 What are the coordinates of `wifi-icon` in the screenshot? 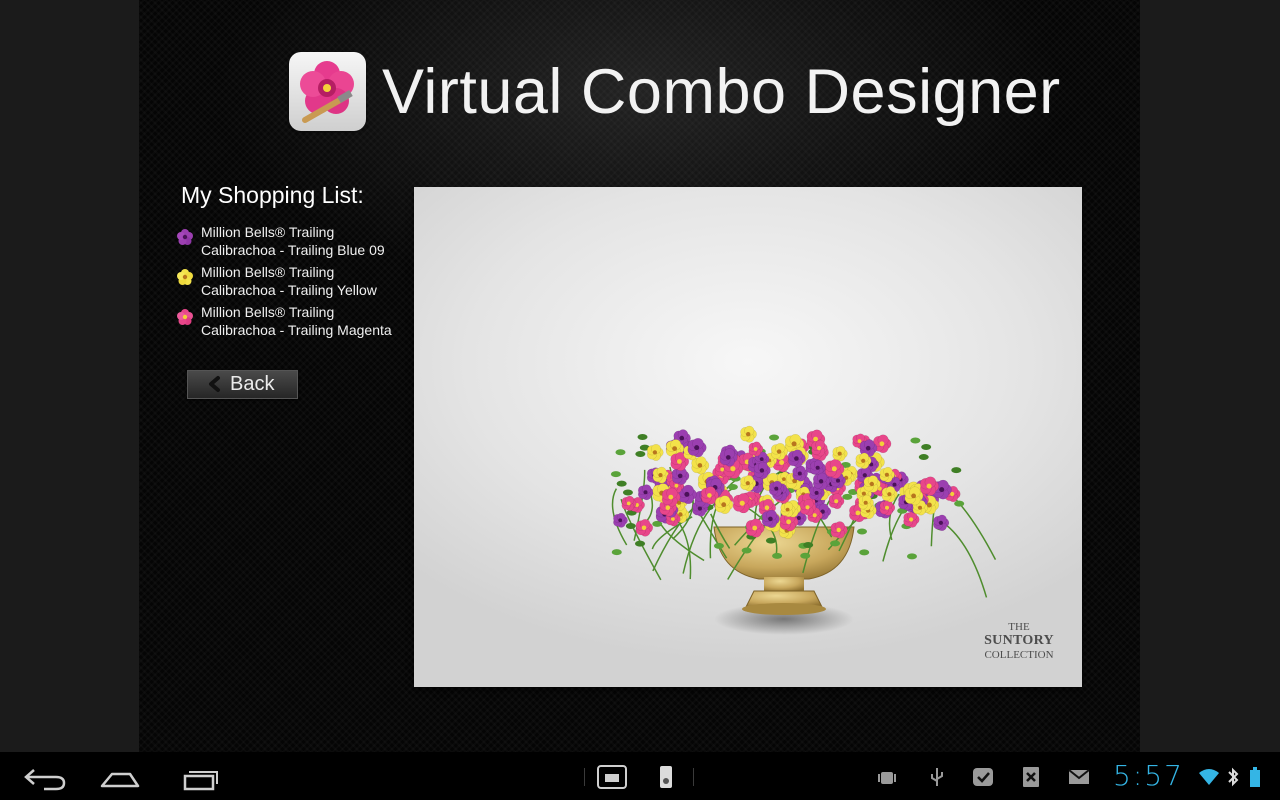 It's located at (1209, 777).